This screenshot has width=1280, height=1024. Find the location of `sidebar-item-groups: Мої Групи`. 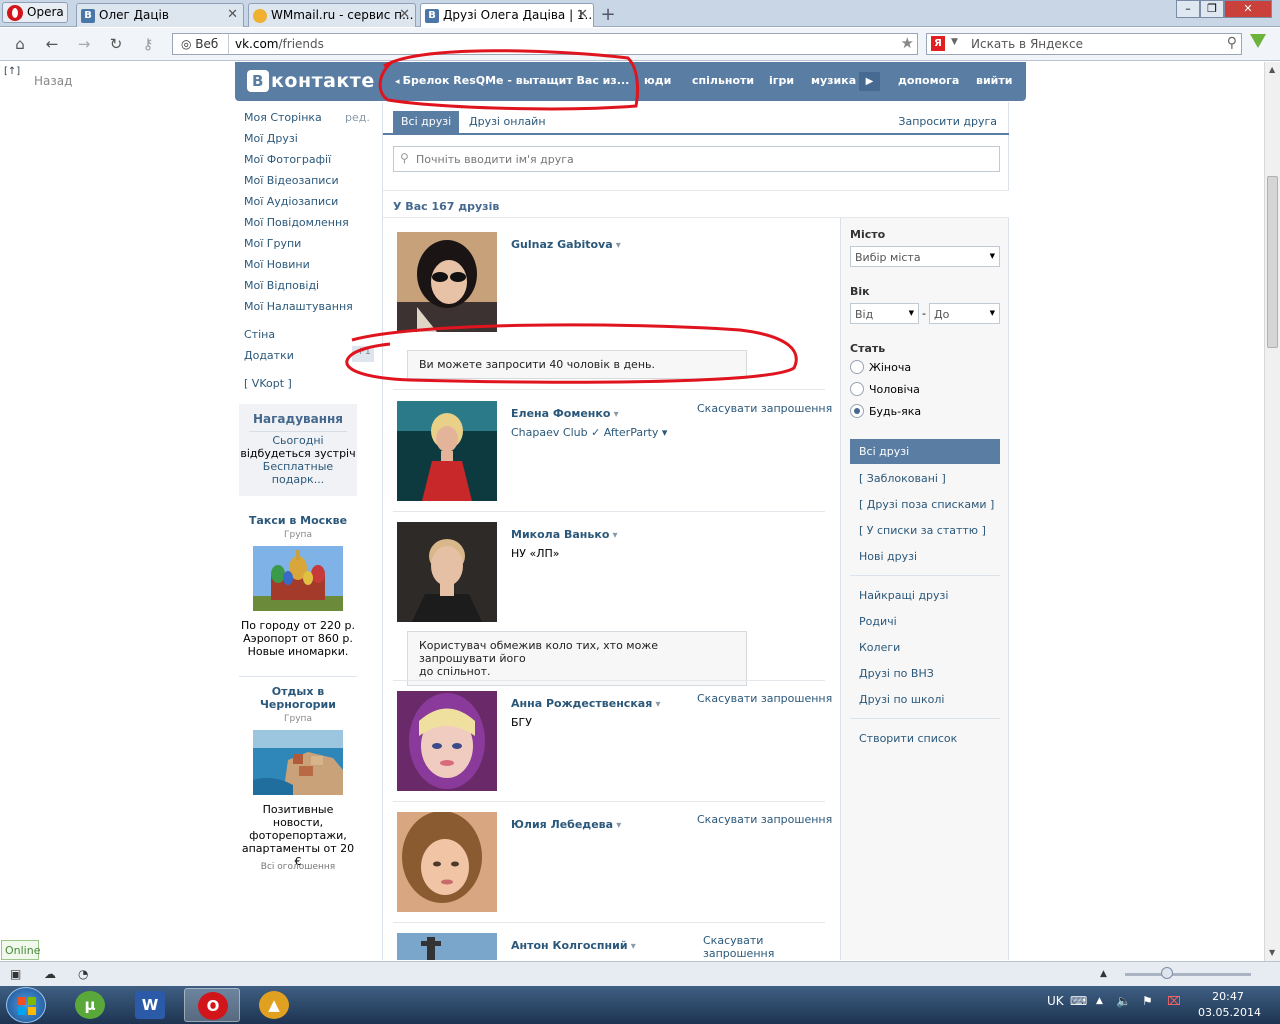

sidebar-item-groups: Мої Групи is located at coordinates (272, 243).